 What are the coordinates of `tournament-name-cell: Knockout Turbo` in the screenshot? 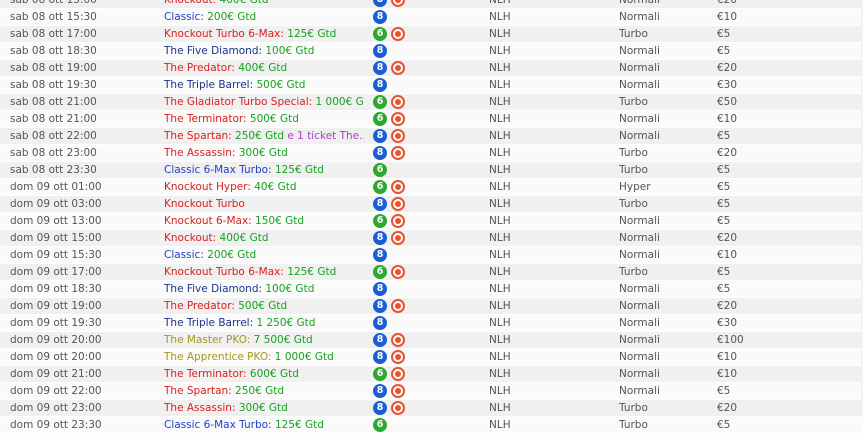 It's located at (264, 204).